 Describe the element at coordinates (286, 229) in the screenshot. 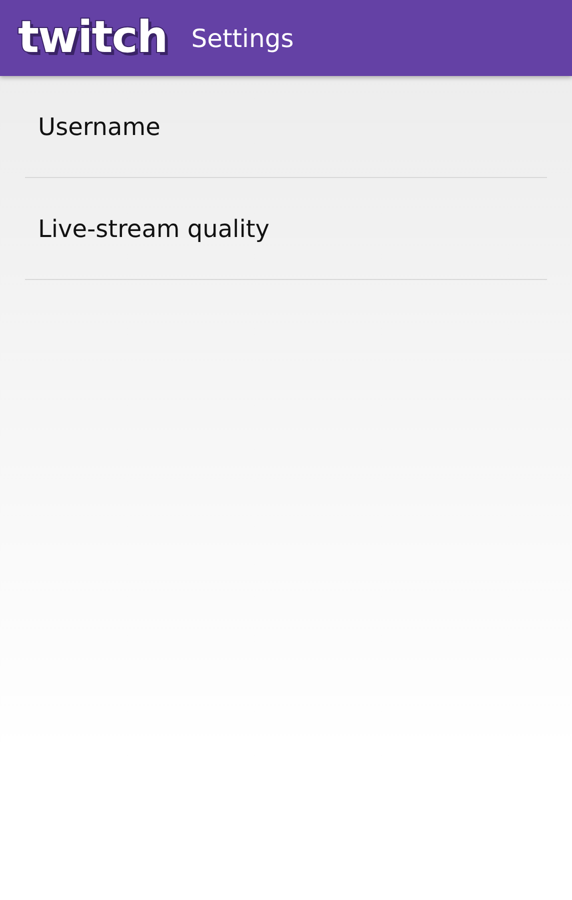

I see `settings-item: Live-stream quality` at that location.